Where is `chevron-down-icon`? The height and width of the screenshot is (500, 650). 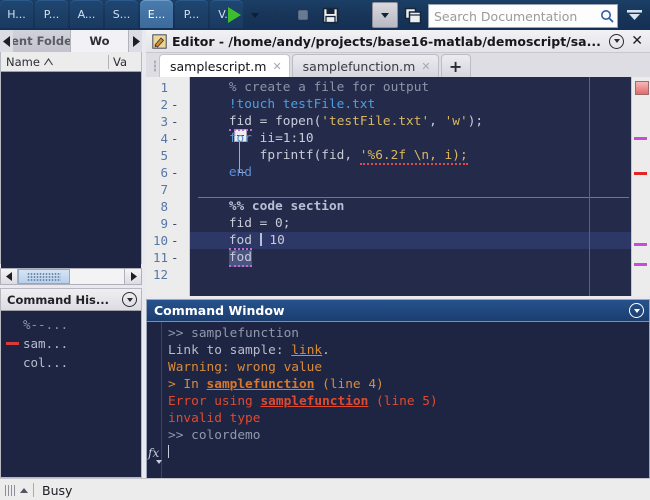
chevron-down-icon is located at coordinates (159, 462).